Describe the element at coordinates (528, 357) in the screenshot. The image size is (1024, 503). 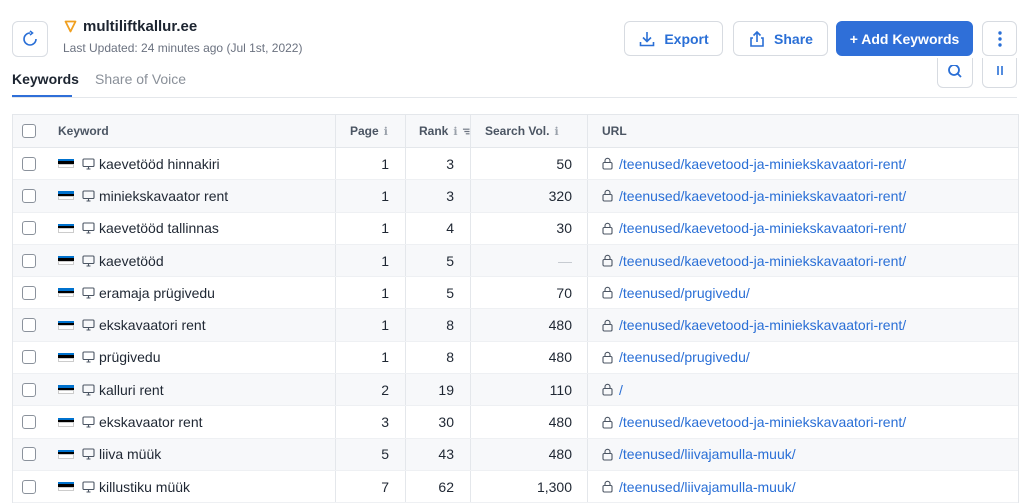
I see `search-vol-cell: 480` at that location.